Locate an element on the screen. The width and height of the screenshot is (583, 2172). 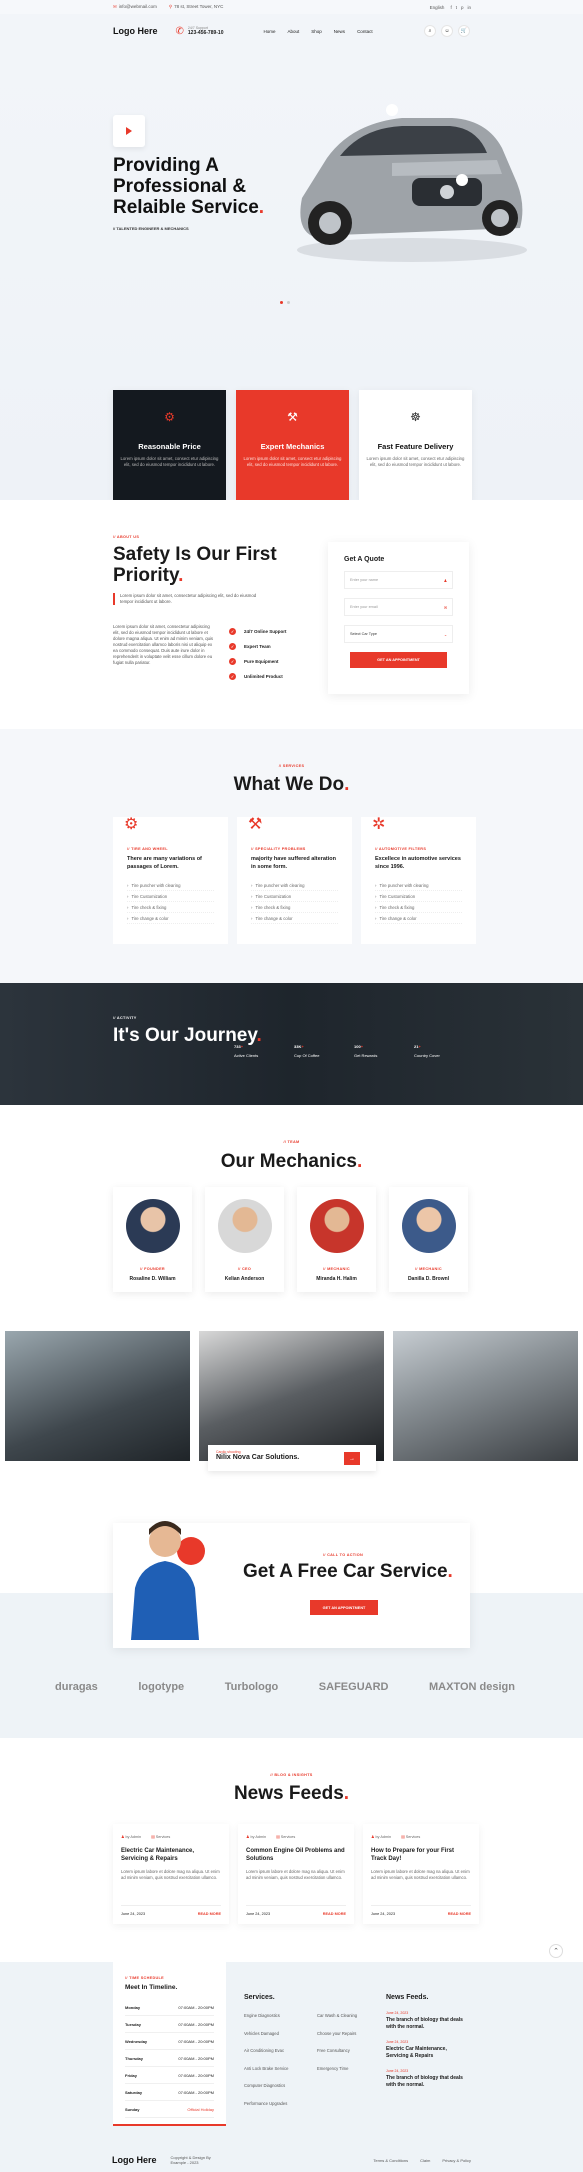
footer-link: Choose your Repairs is located at coordinates (337, 2040).